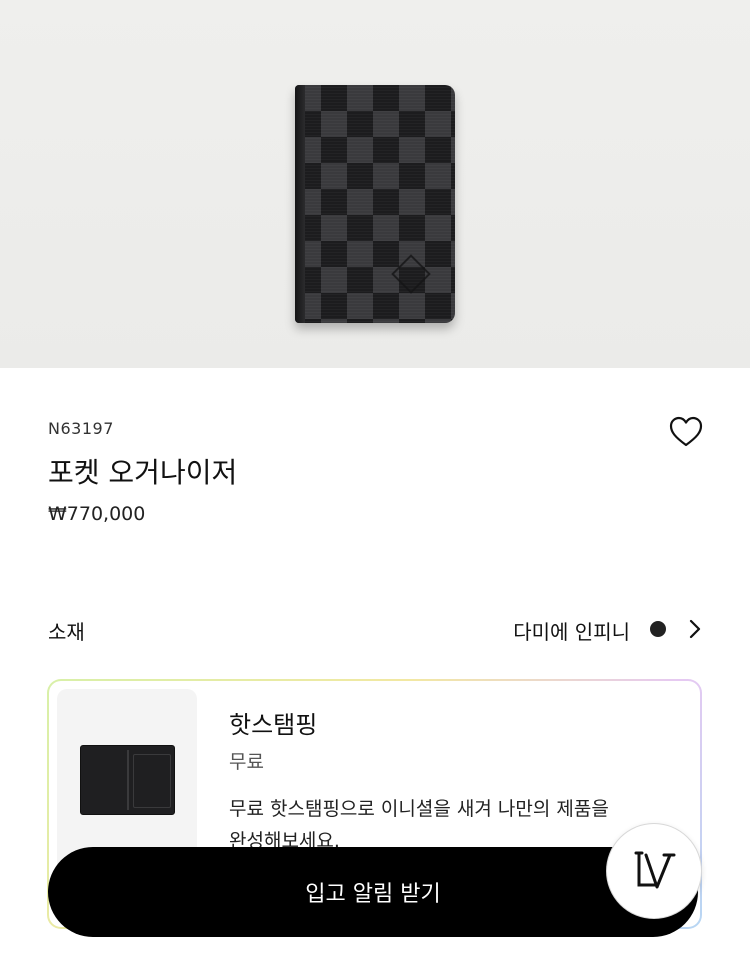  Describe the element at coordinates (97, 514) in the screenshot. I see `product-price: ₩770,000` at that location.